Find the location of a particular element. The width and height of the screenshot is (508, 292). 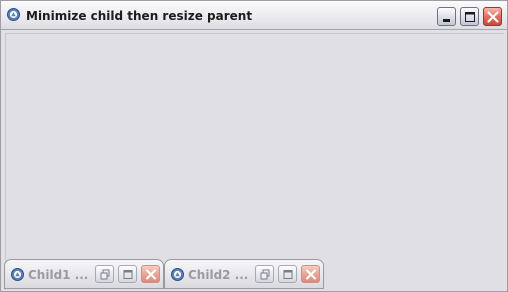

window-title: Minimize child then resize parent is located at coordinates (139, 16).